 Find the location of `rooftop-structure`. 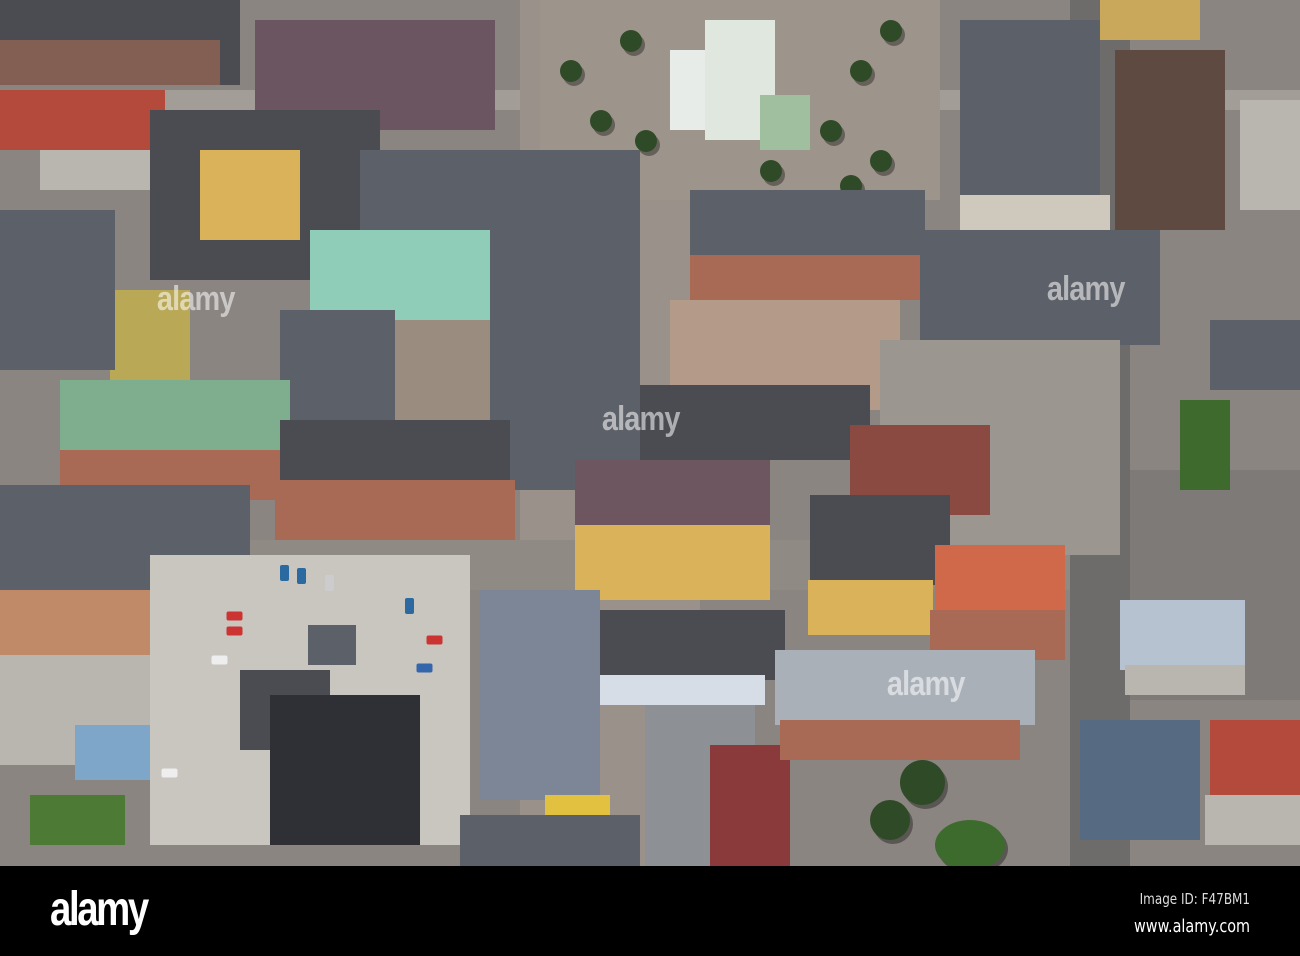

rooftop-structure is located at coordinates (332, 645).